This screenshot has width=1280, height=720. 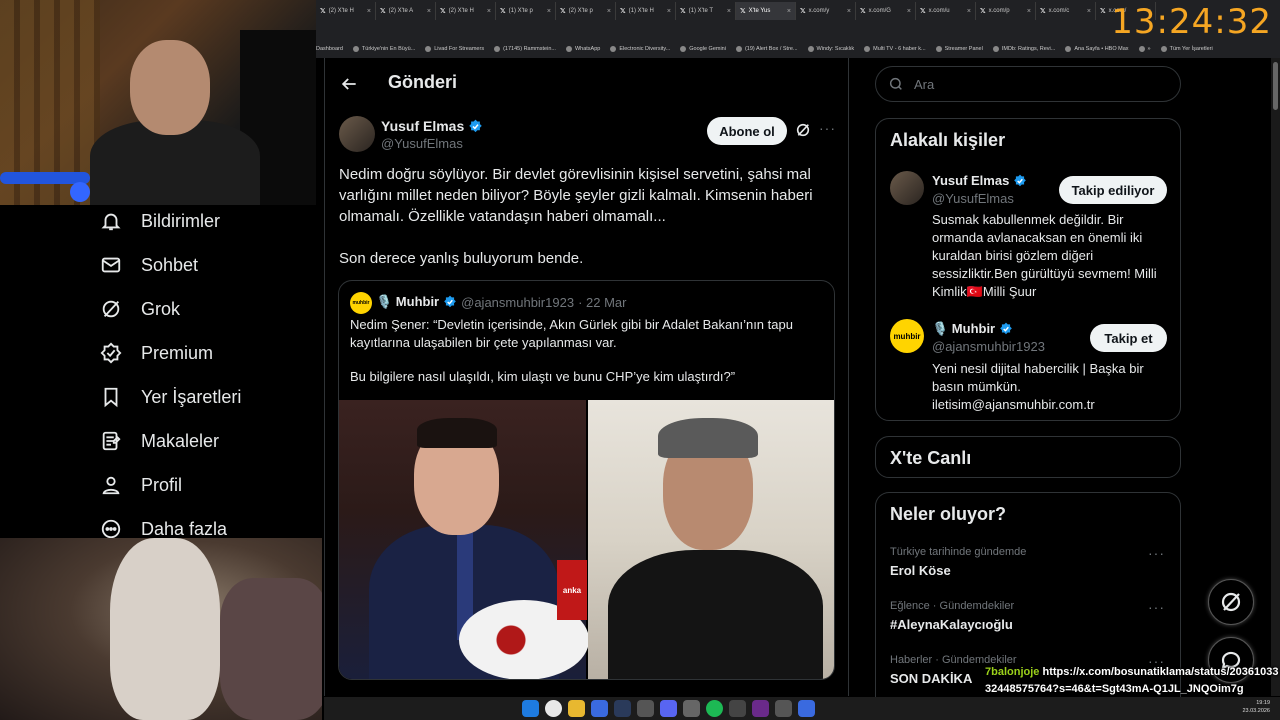 What do you see at coordinates (766, 11) in the screenshot?
I see `browser-tab: 𝕏 X'te Yus ×` at bounding box center [766, 11].